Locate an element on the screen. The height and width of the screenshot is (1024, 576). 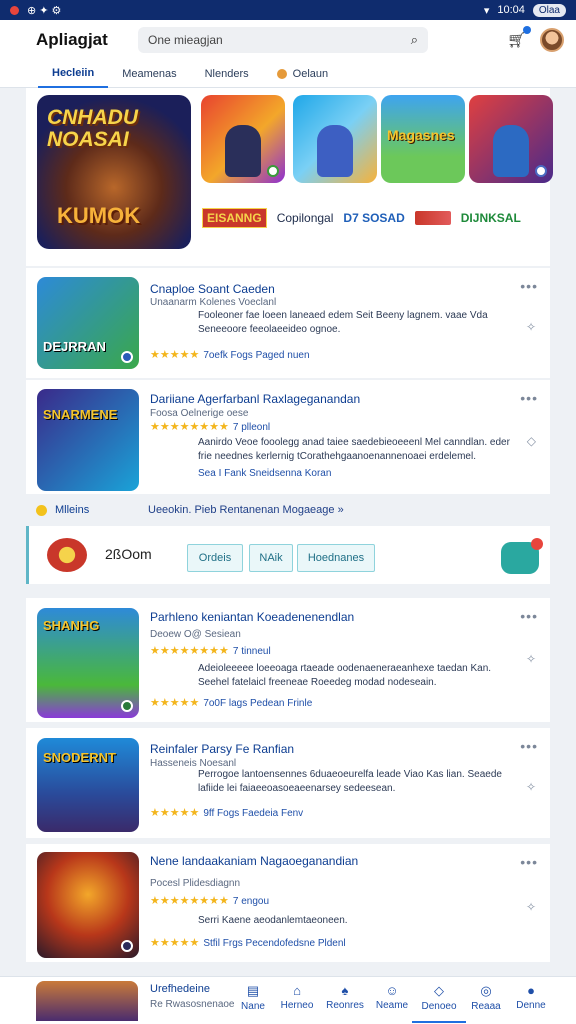
mini-player-sub: Re Rwasosnenaoe is located at coordinates (192, 1004).